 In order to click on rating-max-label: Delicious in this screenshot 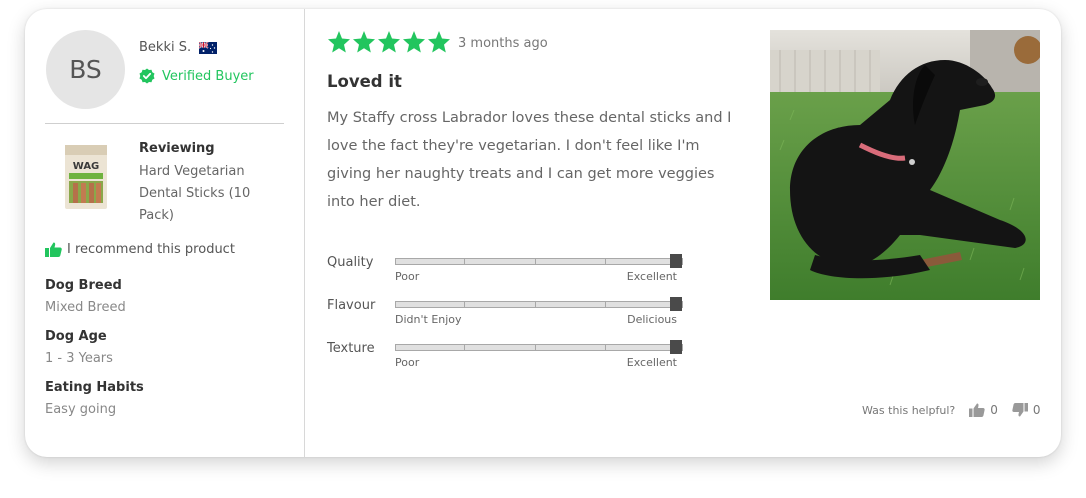, I will do `click(652, 319)`.